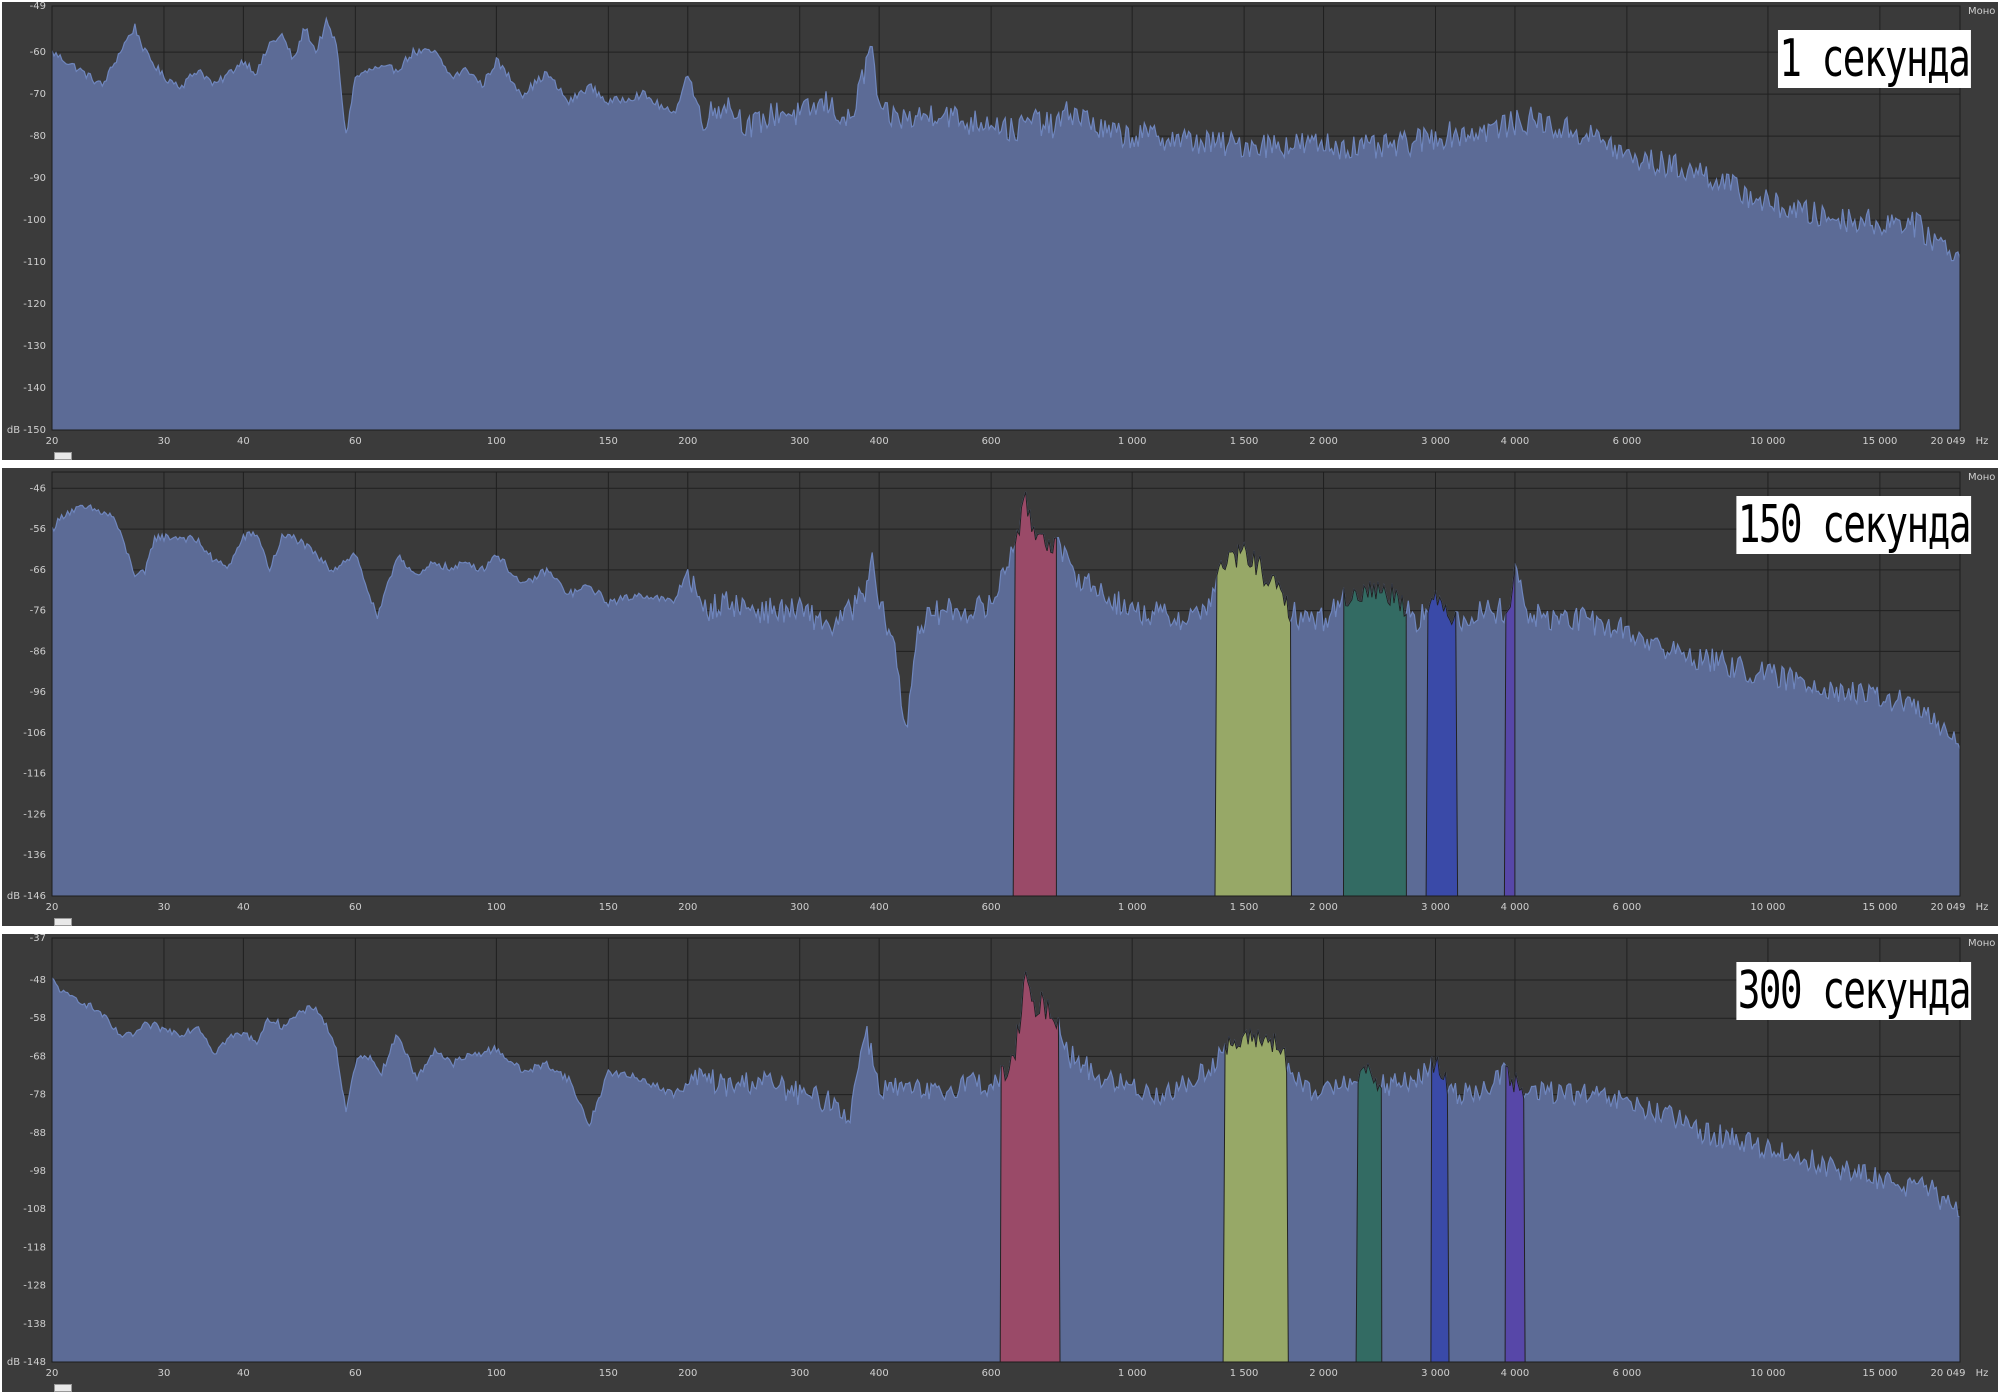 The height and width of the screenshot is (1395, 2000). I want to click on y-tick-label: -130, so click(34, 346).